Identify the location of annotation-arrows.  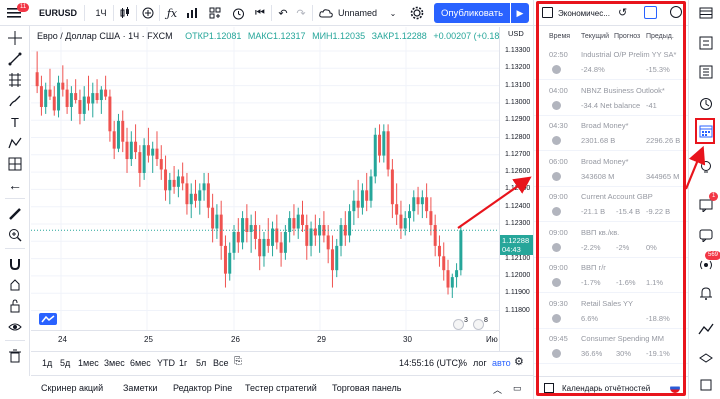
(581, 187).